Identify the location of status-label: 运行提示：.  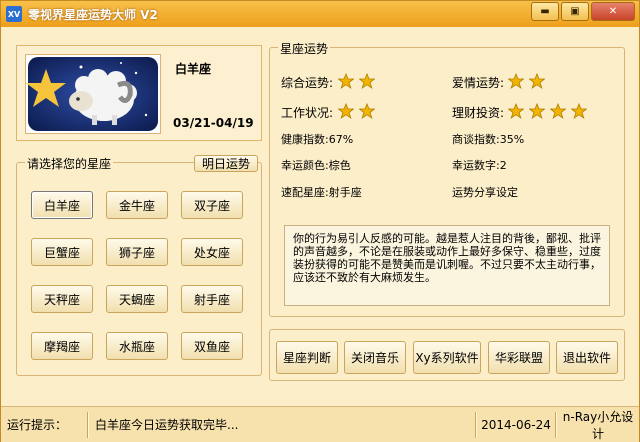
(37, 425).